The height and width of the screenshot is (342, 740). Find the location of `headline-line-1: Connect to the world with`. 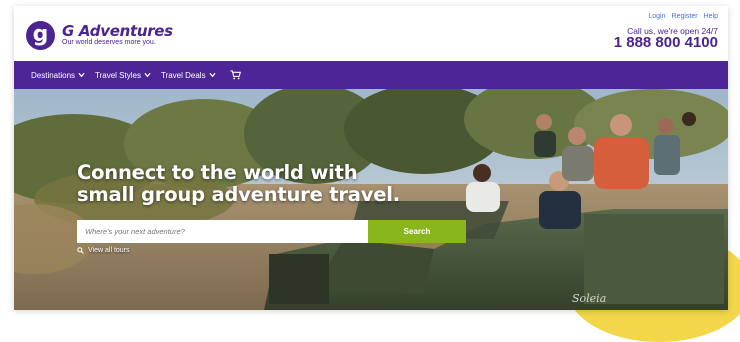

headline-line-1: Connect to the world with is located at coordinates (217, 172).